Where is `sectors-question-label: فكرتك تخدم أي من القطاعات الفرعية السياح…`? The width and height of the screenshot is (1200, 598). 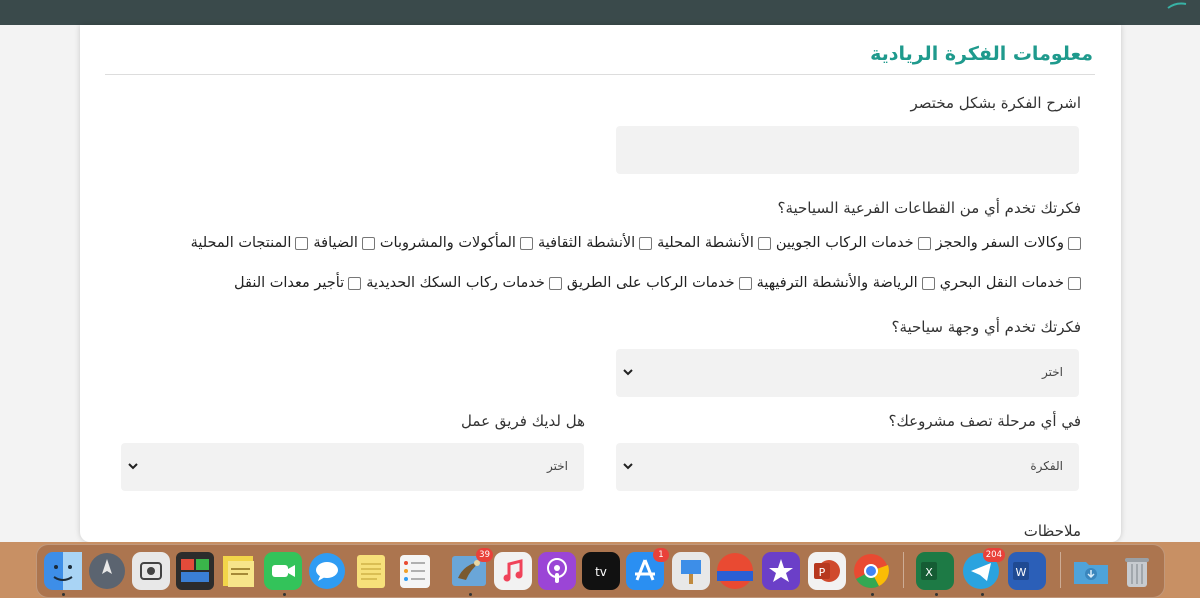 sectors-question-label: فكرتك تخدم أي من القطاعات الفرعية السياح… is located at coordinates (929, 208).